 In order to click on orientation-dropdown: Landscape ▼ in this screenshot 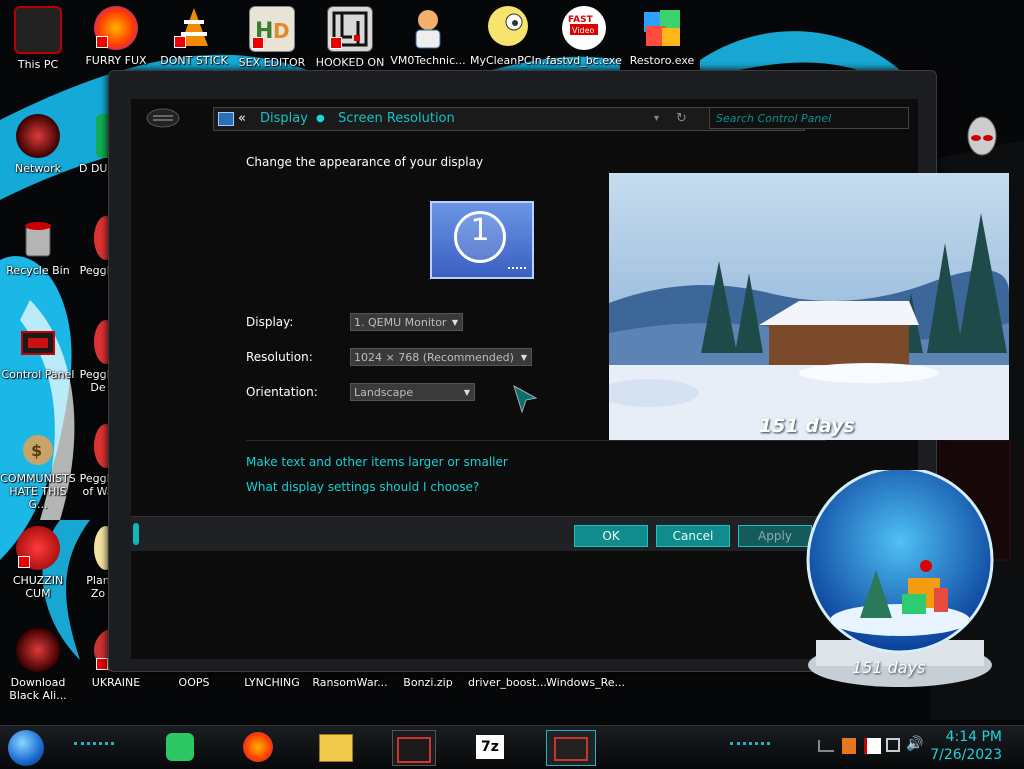, I will do `click(412, 392)`.